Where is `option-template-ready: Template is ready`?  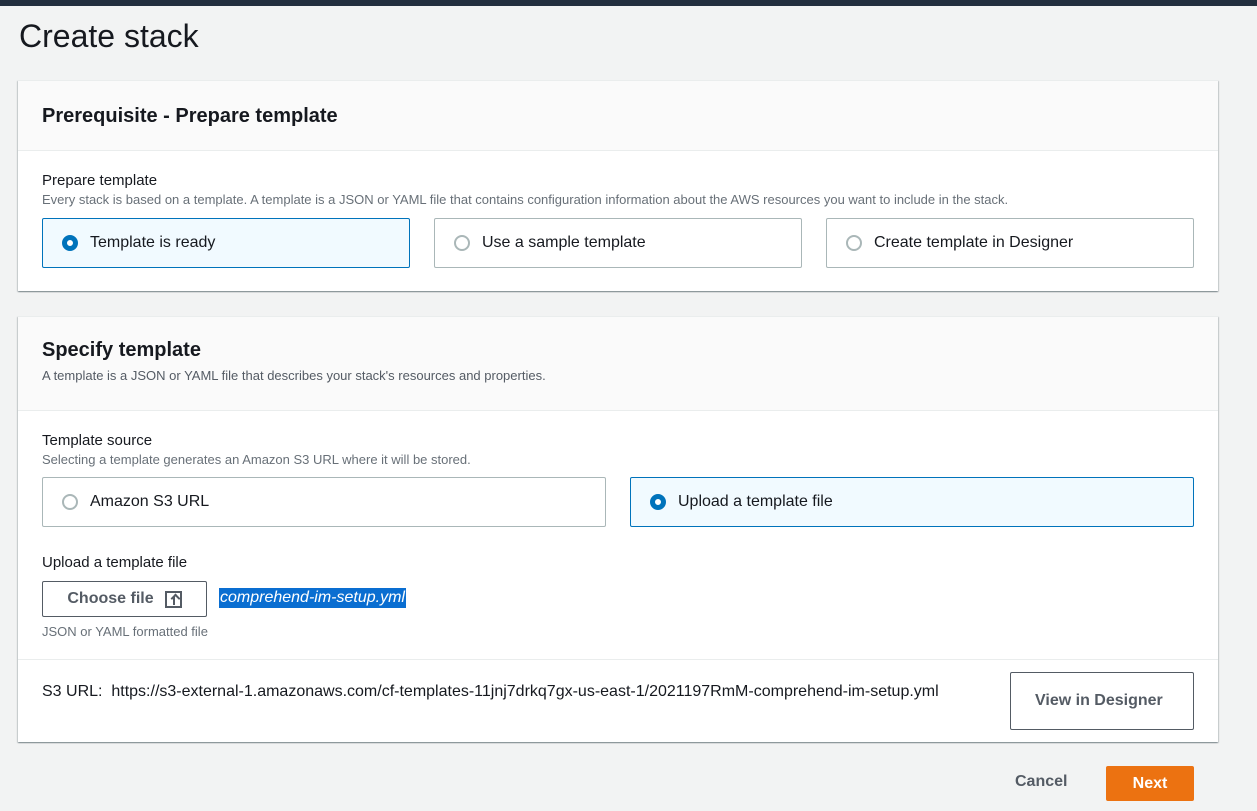 option-template-ready: Template is ready is located at coordinates (226, 243).